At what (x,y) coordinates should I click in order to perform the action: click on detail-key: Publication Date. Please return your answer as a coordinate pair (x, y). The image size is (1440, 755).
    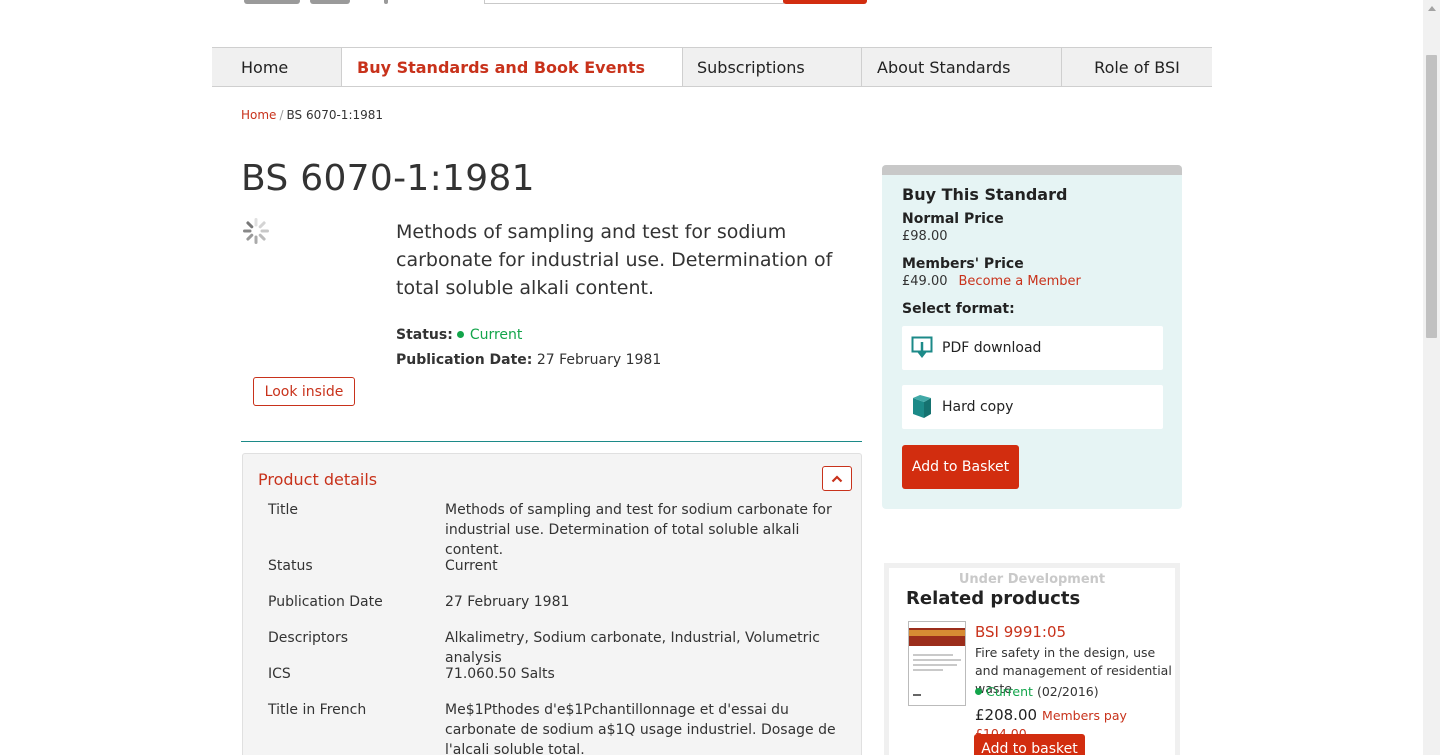
    Looking at the image, I should click on (325, 602).